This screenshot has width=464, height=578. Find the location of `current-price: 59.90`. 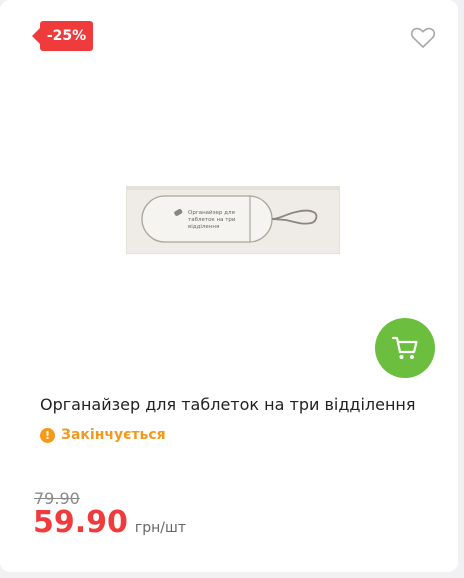

current-price: 59.90 is located at coordinates (80, 522).